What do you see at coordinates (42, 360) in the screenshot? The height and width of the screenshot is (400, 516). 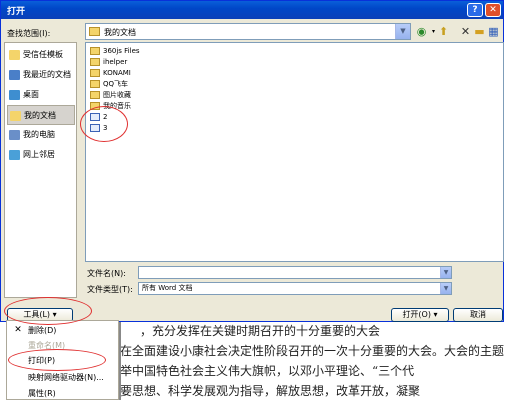 I see `menu-item-label: 打印(P)` at bounding box center [42, 360].